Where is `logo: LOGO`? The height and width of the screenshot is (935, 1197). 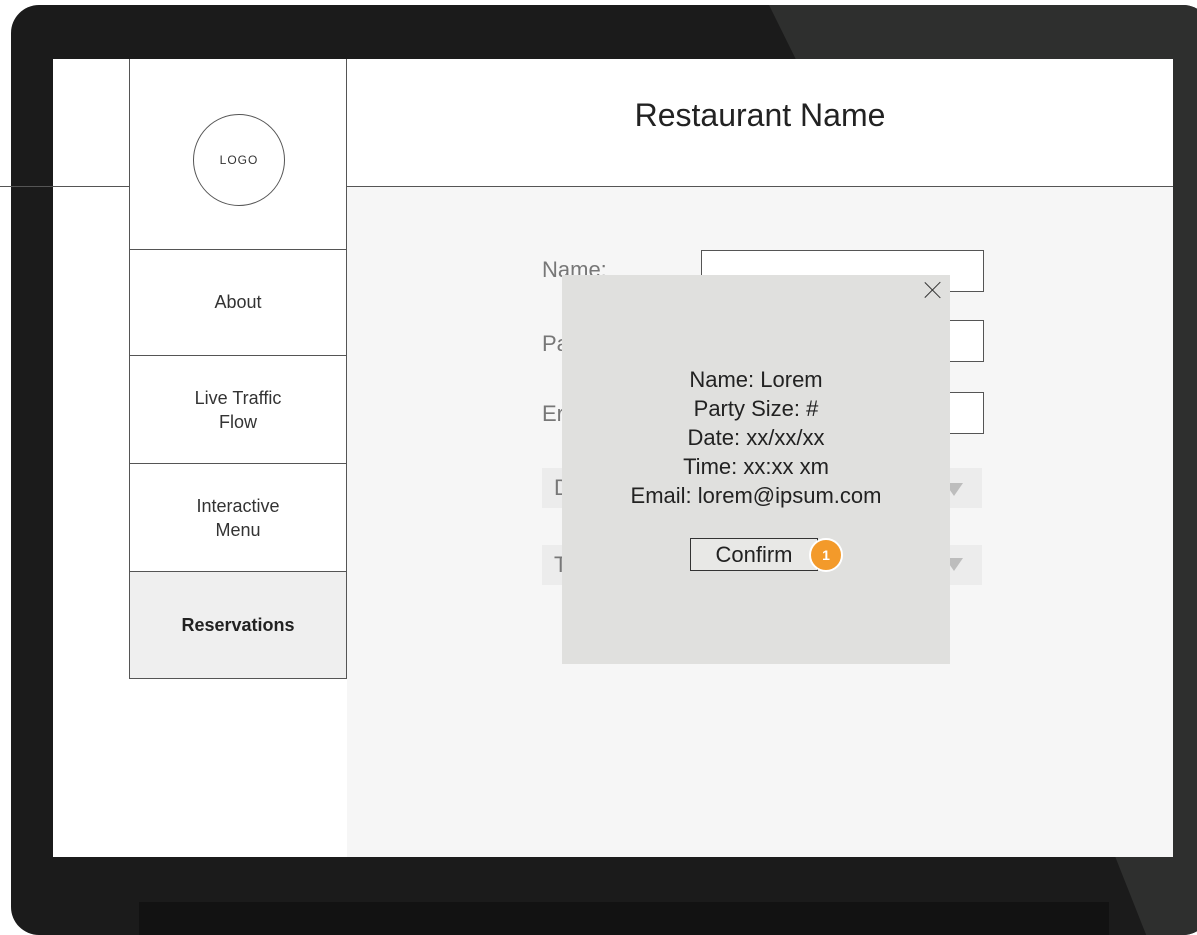
logo: LOGO is located at coordinates (239, 160).